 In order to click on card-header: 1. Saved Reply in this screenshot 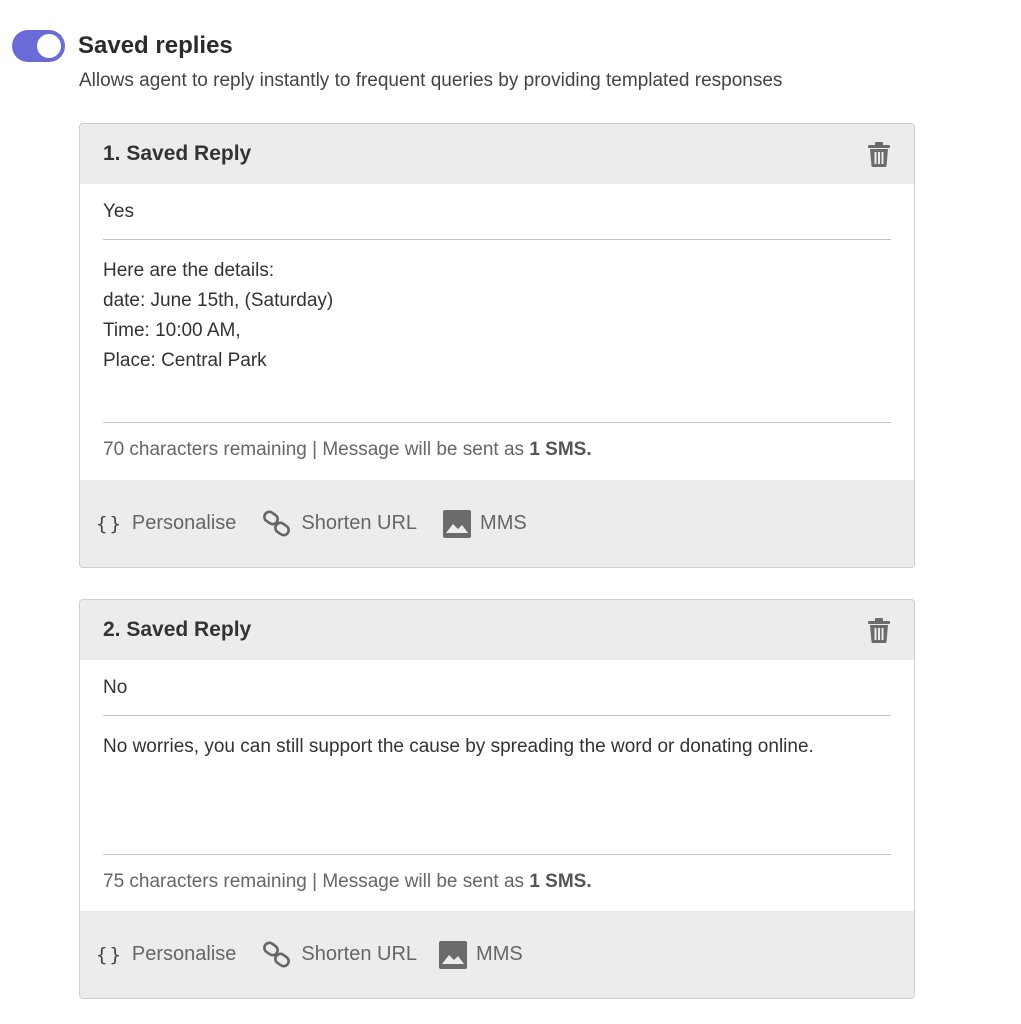, I will do `click(497, 154)`.